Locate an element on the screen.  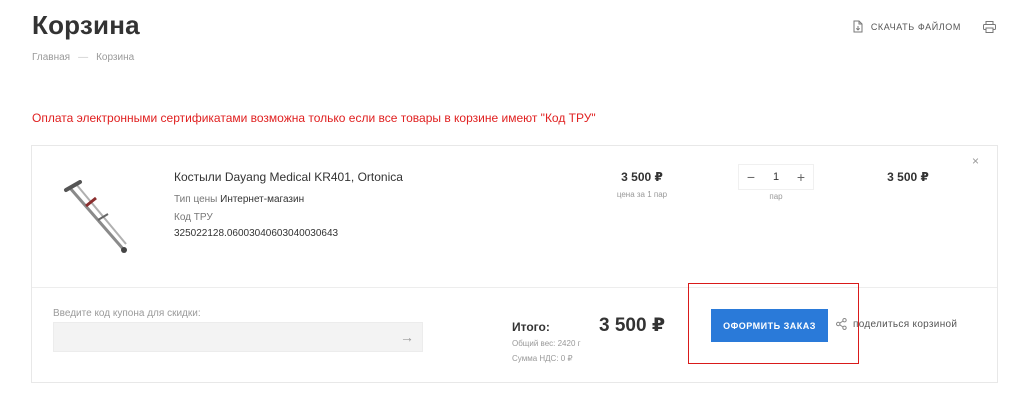
price-column: 3 500 ₽ цена за 1 пар is located at coordinates (642, 184).